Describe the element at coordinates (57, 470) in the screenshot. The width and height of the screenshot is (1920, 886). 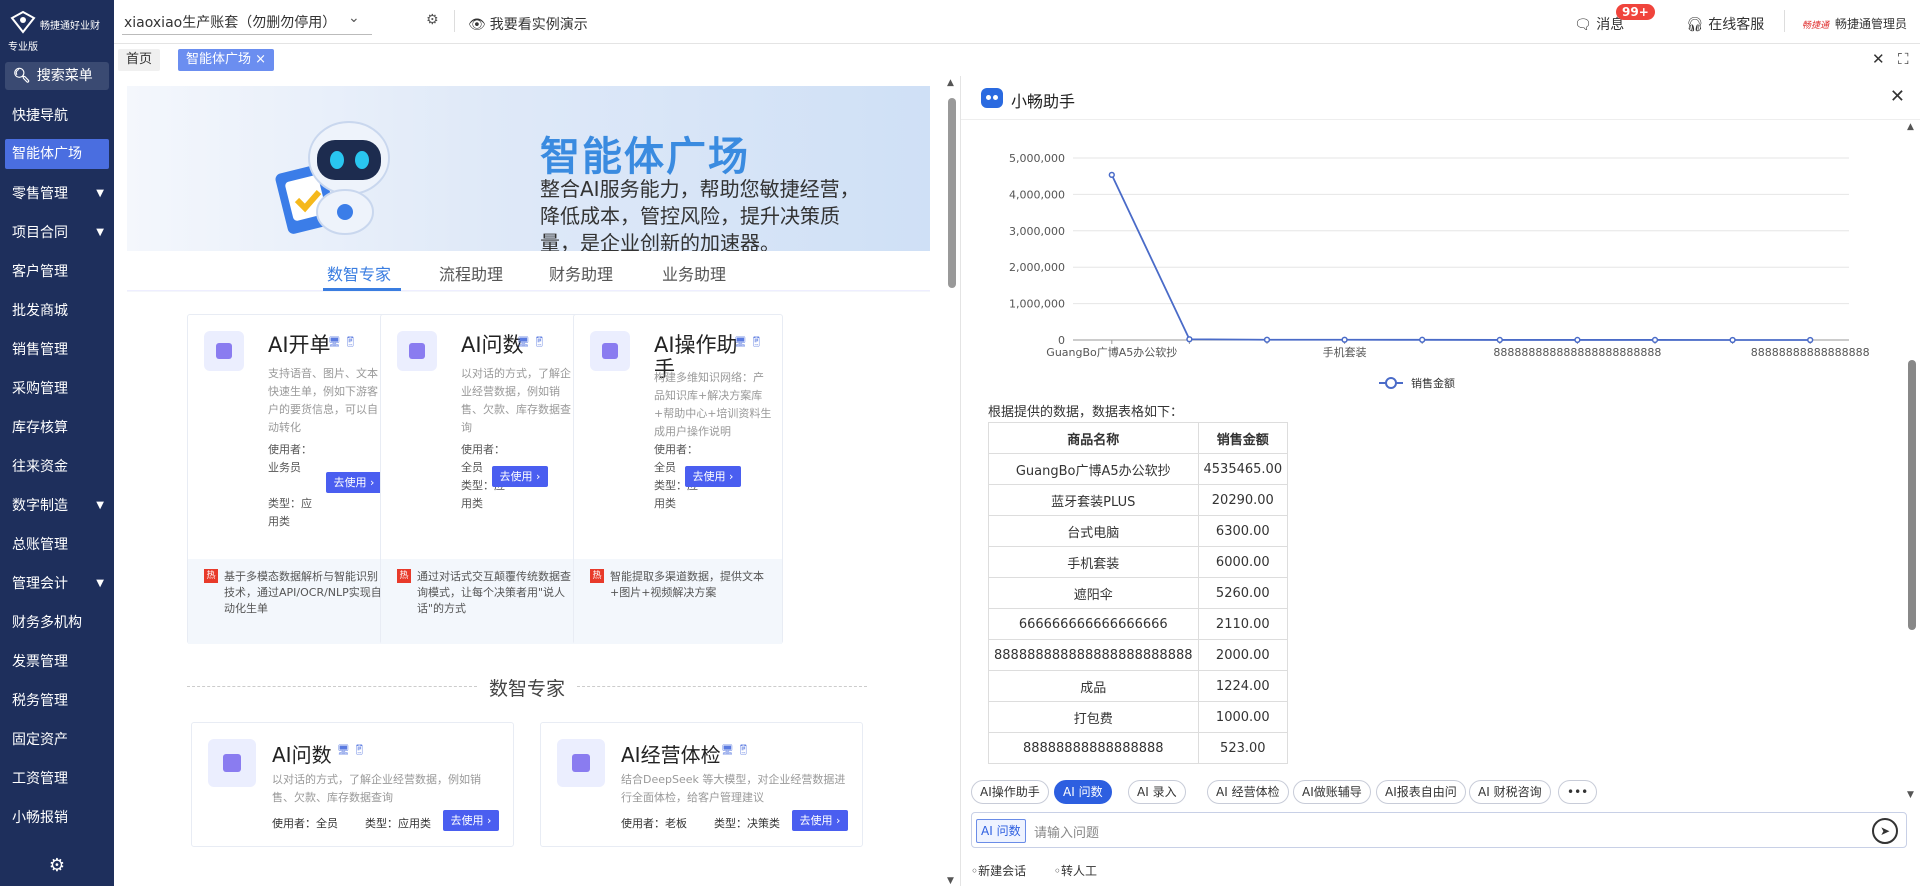
I see `sidebar-item: 往来资金` at that location.